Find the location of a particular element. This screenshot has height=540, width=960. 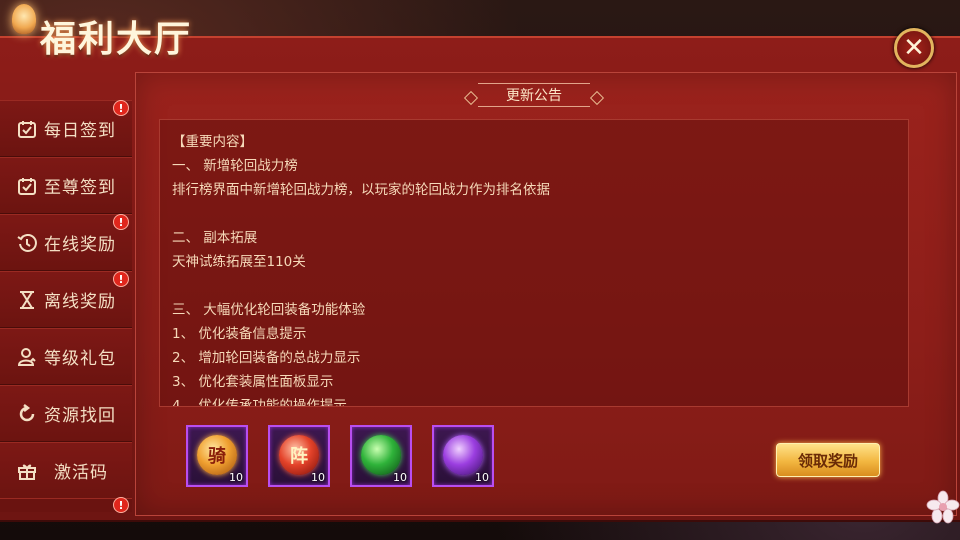

hourglass-icon is located at coordinates (27, 300).